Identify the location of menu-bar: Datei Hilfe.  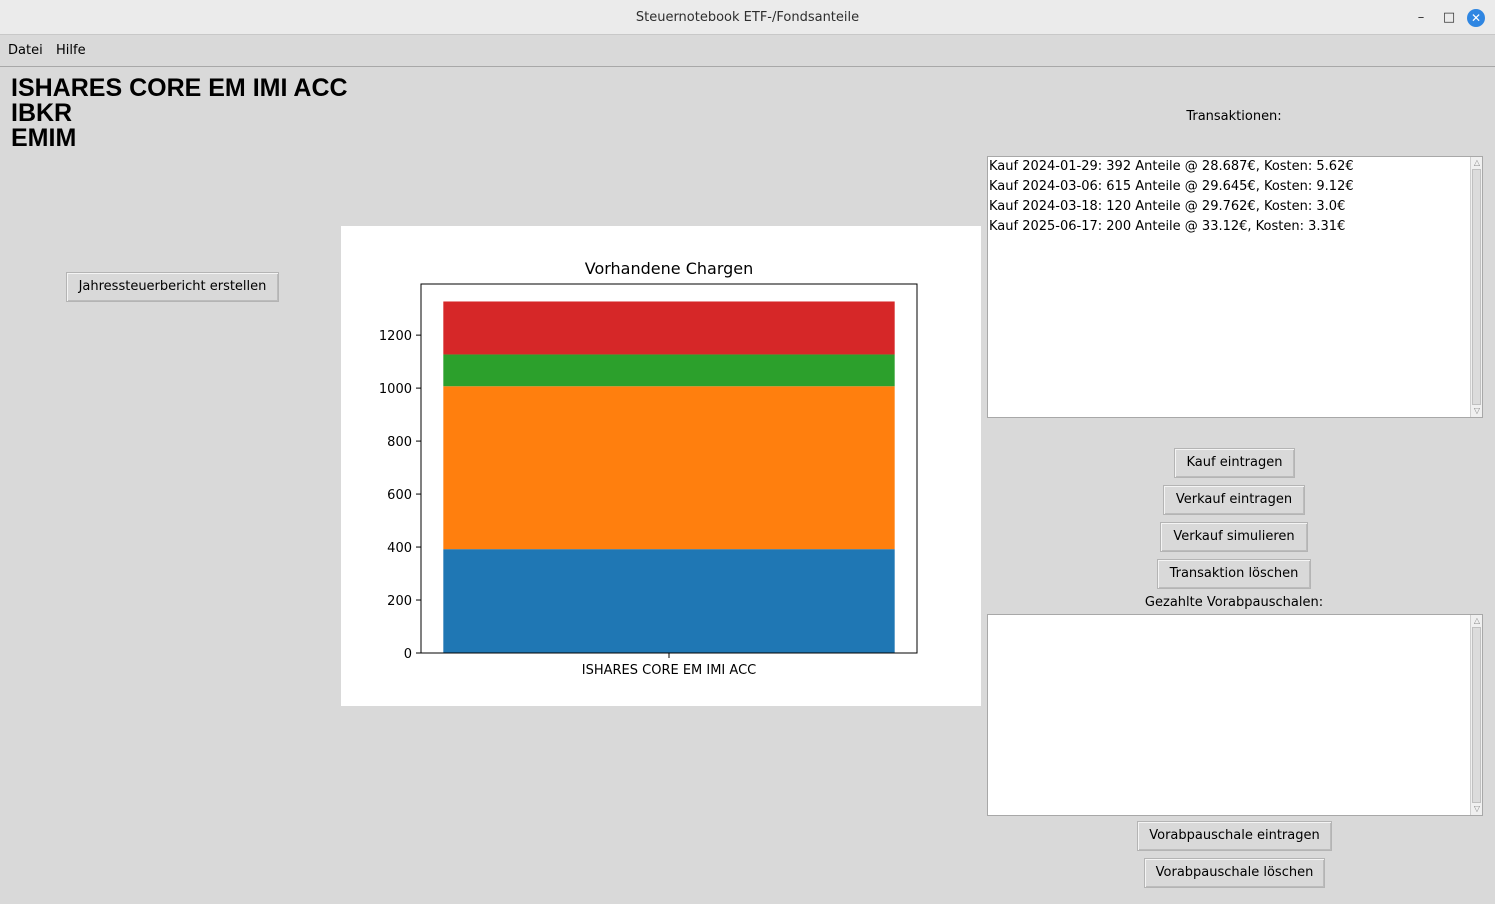
(747, 51).